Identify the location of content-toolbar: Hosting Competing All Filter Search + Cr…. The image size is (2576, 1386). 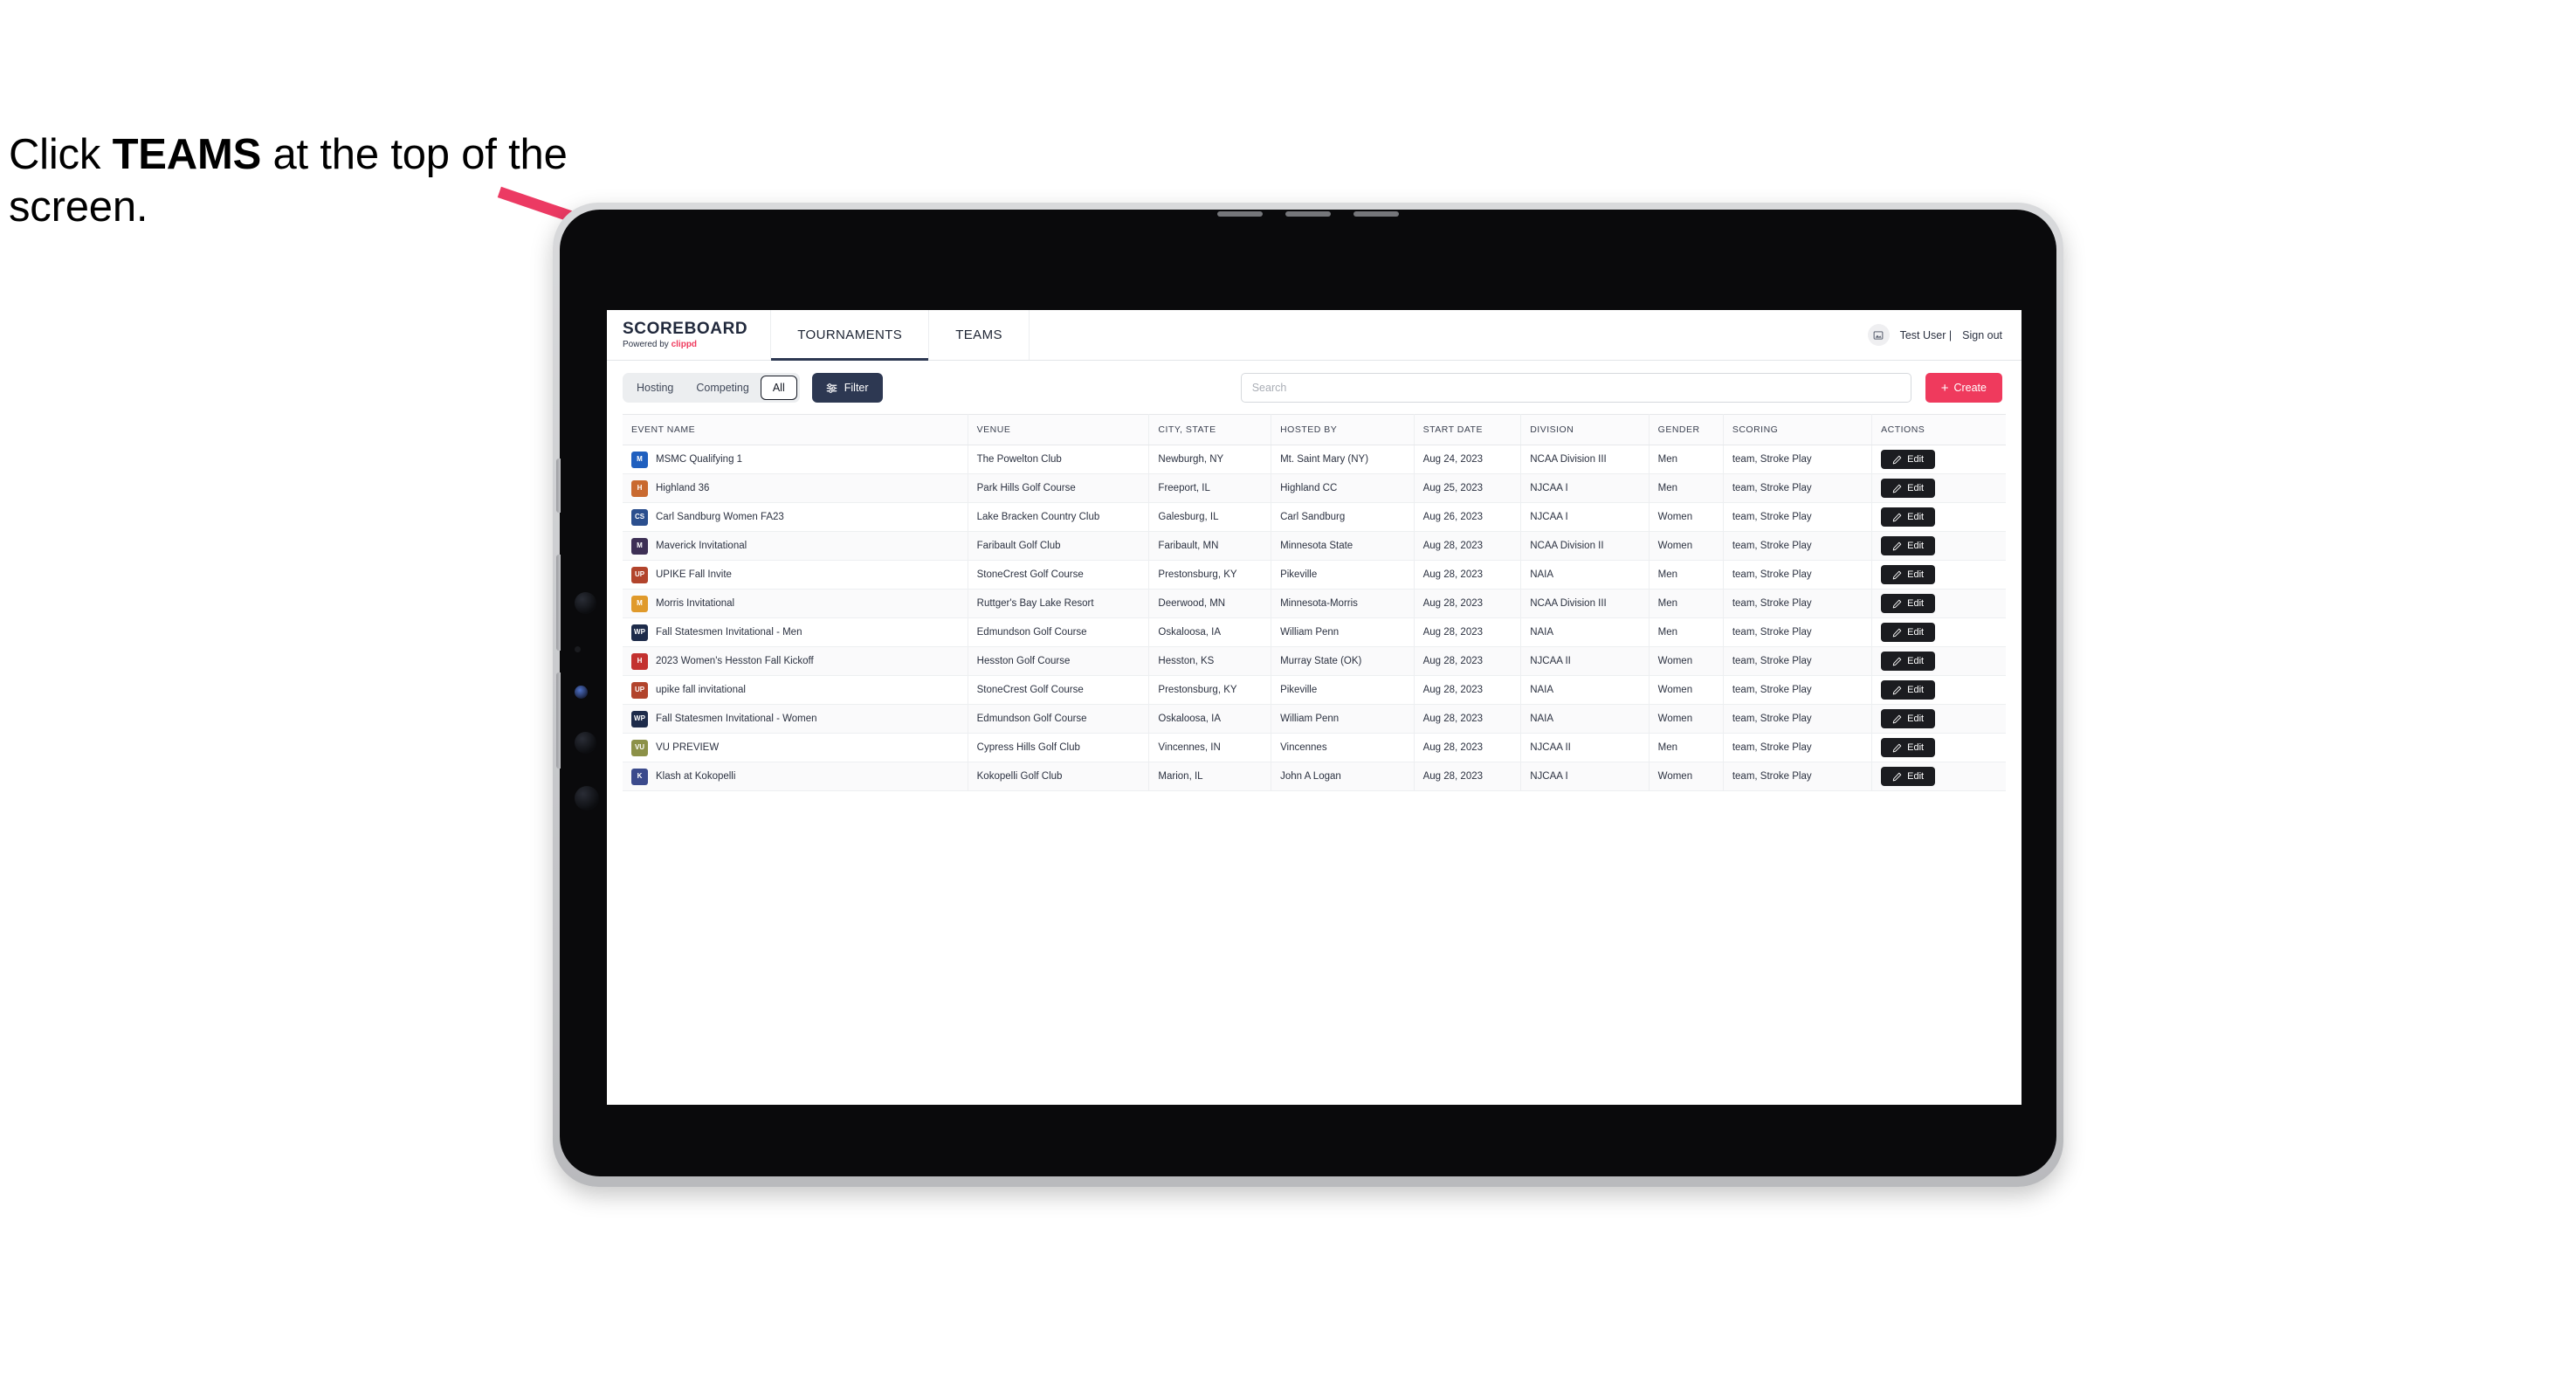
(1314, 388).